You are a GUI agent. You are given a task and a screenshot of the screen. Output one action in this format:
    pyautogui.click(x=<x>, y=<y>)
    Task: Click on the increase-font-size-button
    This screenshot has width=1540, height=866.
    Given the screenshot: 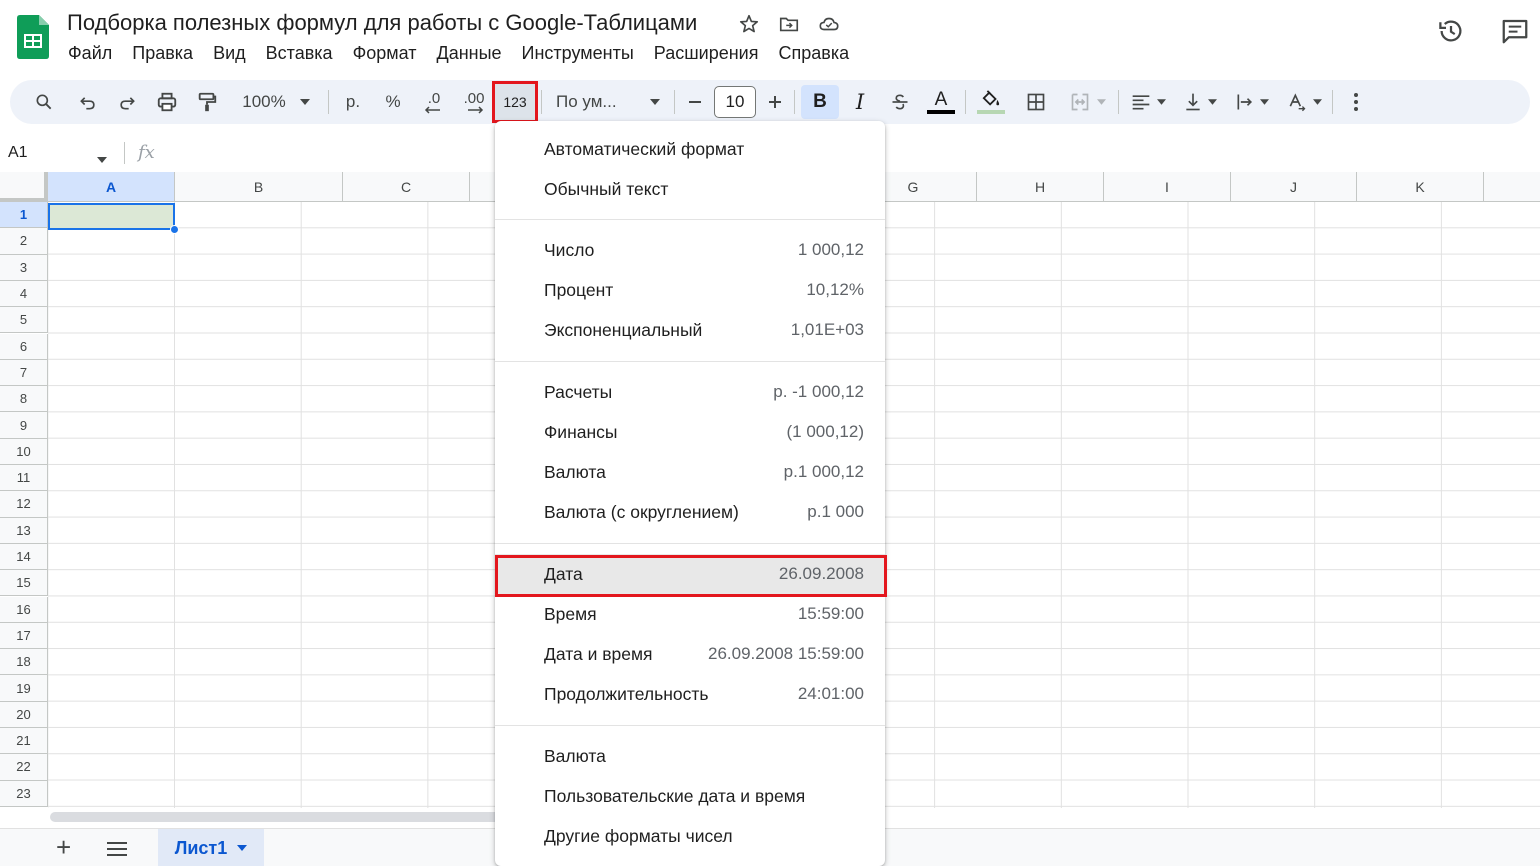 What is the action you would take?
    pyautogui.click(x=775, y=102)
    